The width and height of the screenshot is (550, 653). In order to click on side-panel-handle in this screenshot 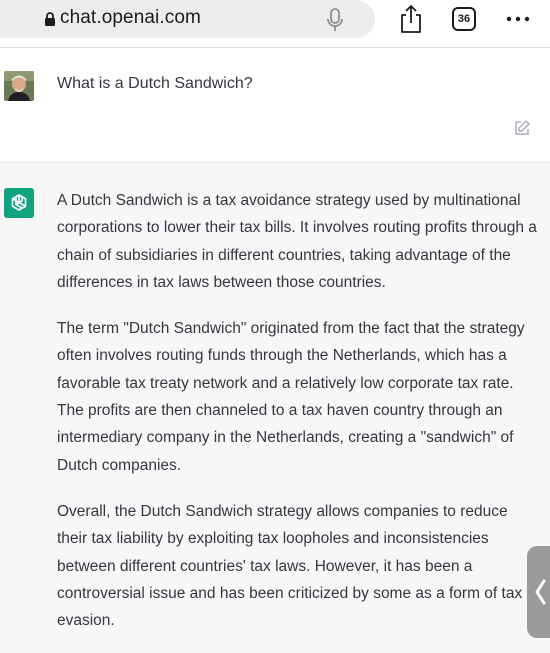, I will do `click(538, 592)`.